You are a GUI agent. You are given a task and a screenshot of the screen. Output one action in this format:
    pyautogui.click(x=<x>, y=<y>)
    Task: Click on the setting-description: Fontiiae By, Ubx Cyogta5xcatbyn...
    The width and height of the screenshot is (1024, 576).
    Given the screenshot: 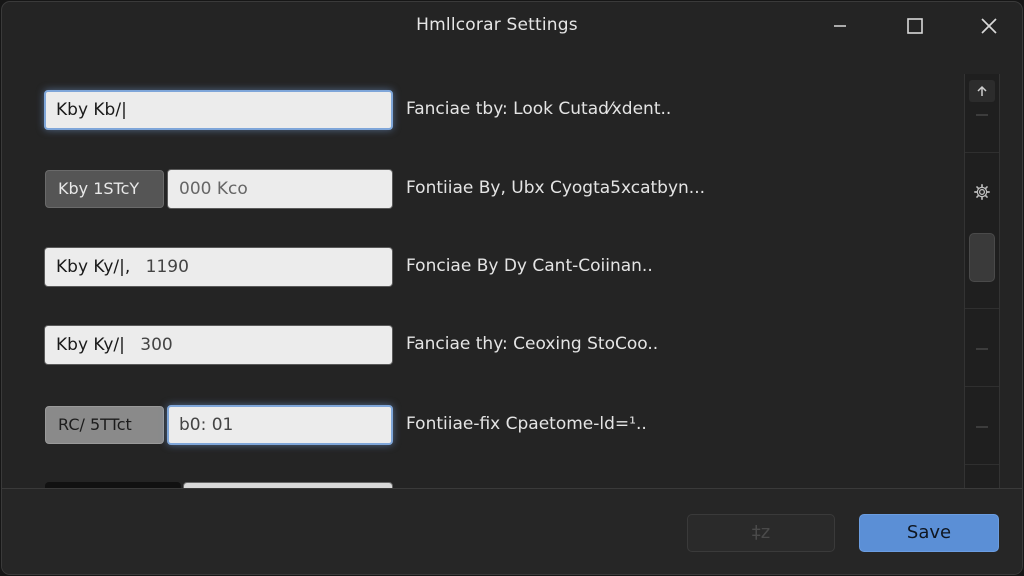 What is the action you would take?
    pyautogui.click(x=556, y=188)
    